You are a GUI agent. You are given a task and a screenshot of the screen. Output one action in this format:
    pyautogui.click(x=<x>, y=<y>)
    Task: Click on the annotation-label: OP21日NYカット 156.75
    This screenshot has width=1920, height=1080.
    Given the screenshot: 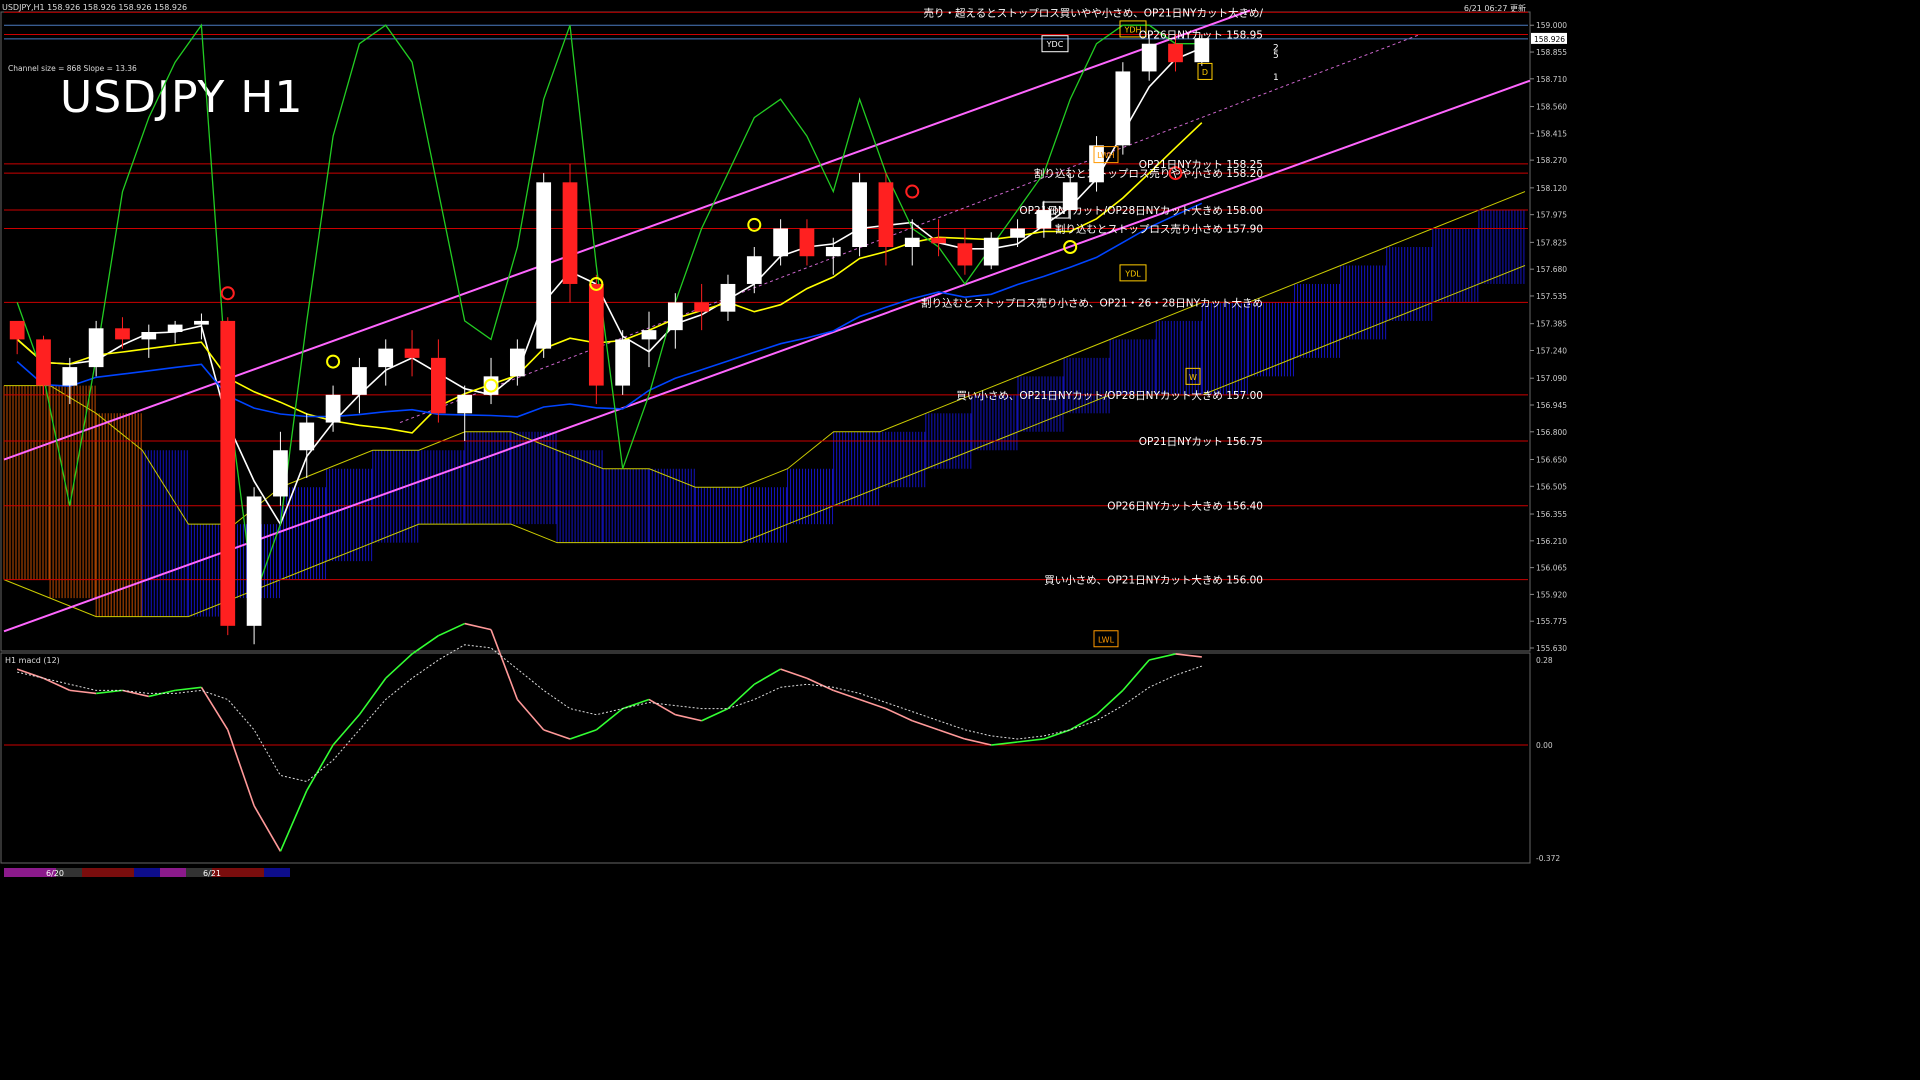 What is the action you would take?
    pyautogui.click(x=1201, y=442)
    